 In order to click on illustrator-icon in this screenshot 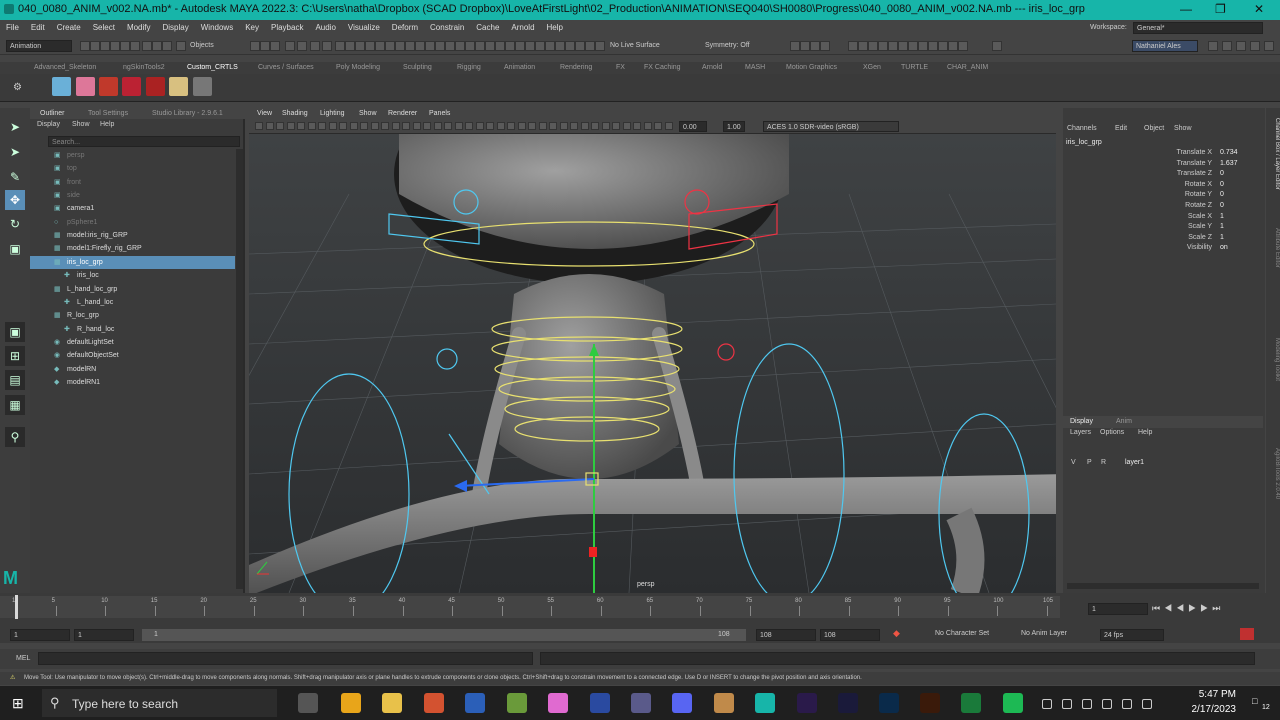, I will do `click(930, 703)`.